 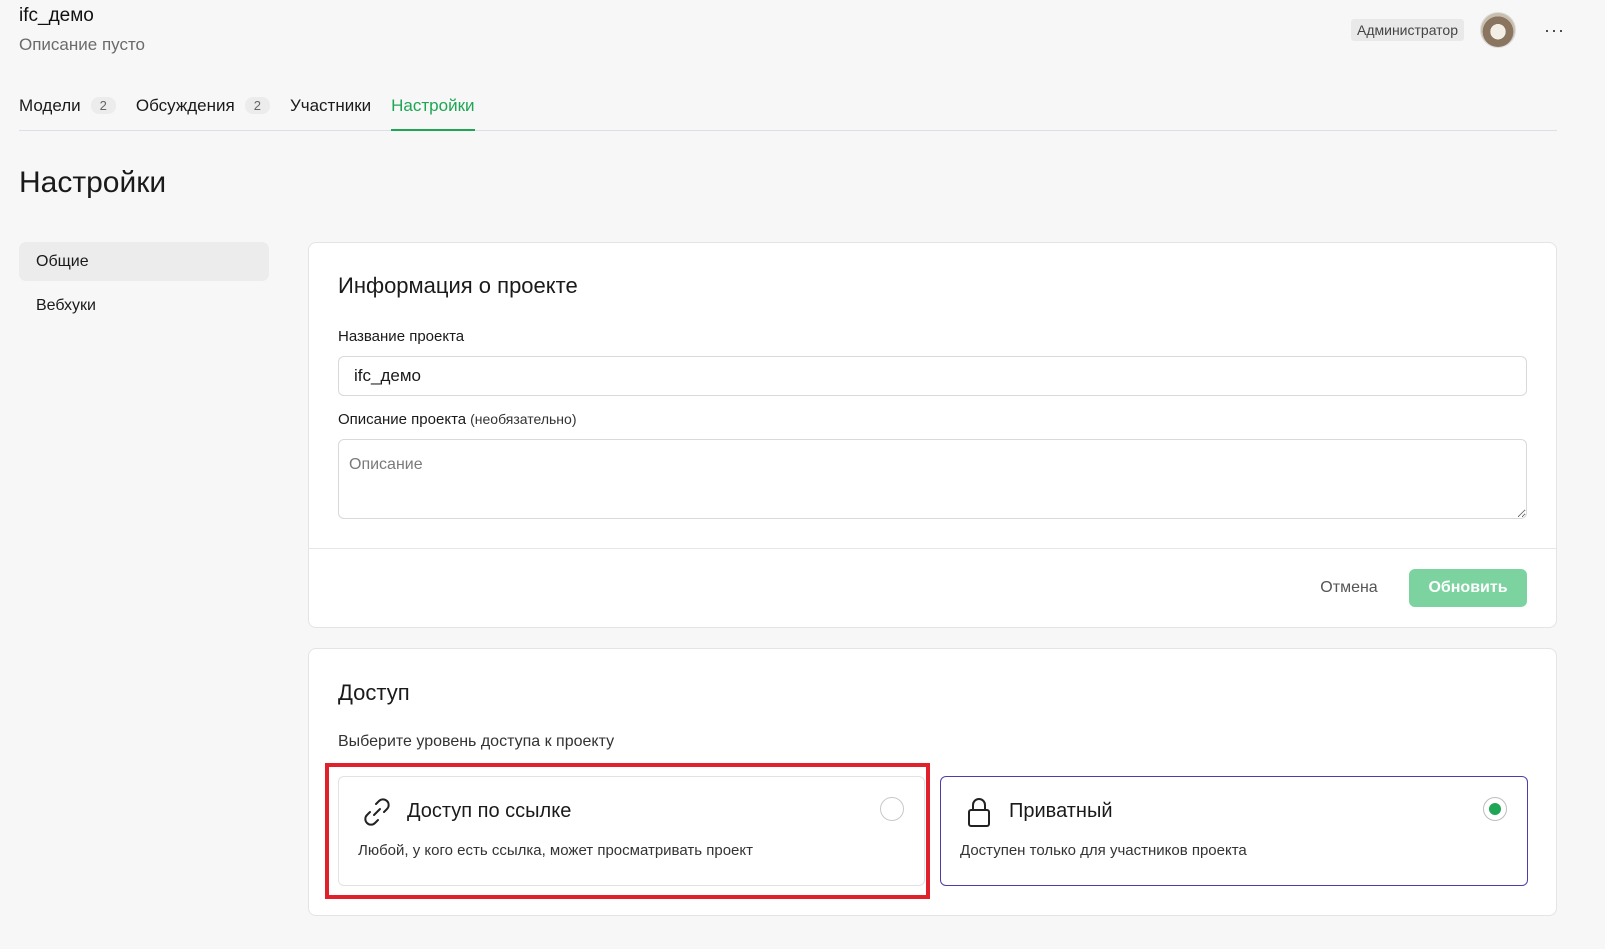 I want to click on user-area: Администратор ···, so click(x=1458, y=30).